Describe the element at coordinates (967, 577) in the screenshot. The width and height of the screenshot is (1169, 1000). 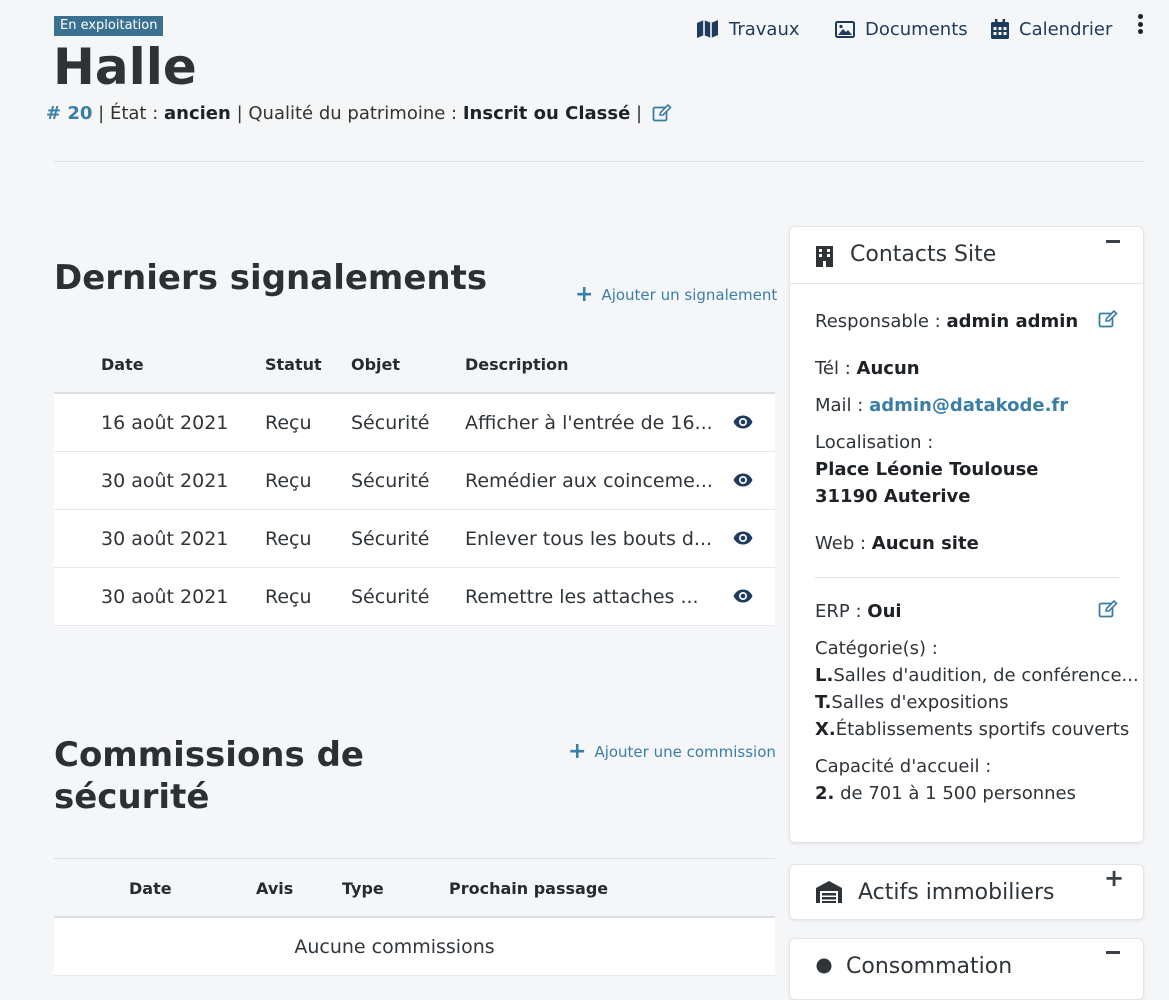
I see `contacts-divider` at that location.